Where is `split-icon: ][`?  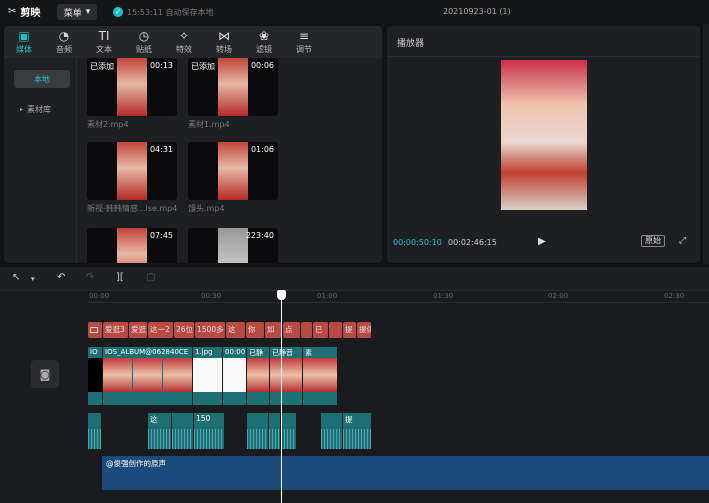
split-icon: ][ is located at coordinates (120, 277).